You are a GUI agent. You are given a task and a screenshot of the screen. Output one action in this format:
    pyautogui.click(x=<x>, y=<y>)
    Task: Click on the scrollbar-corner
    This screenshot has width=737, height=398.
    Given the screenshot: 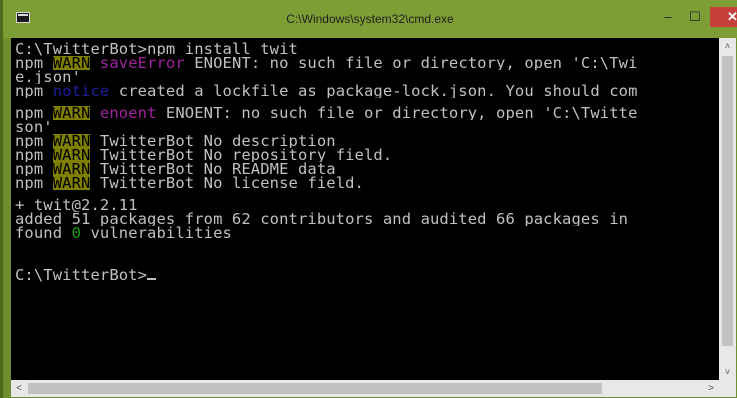 What is the action you would take?
    pyautogui.click(x=727, y=388)
    